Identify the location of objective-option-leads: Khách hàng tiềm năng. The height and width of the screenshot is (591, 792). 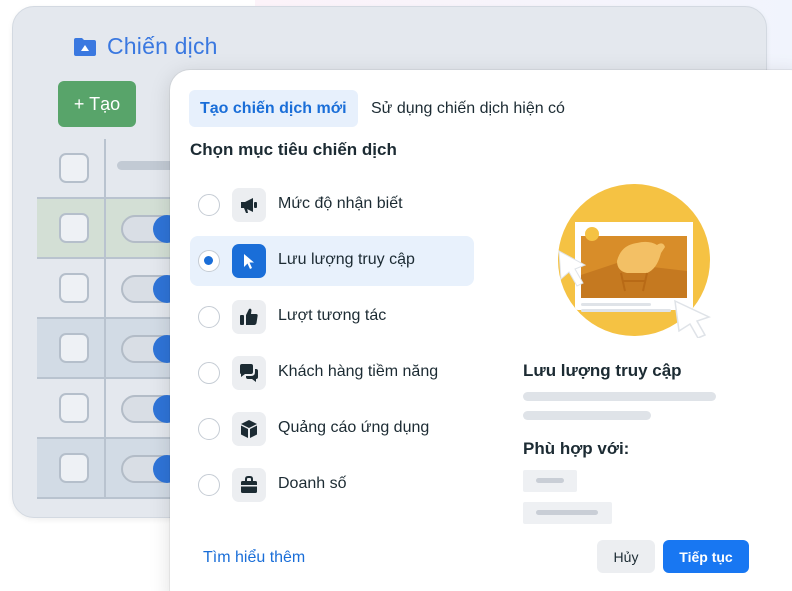
(332, 373).